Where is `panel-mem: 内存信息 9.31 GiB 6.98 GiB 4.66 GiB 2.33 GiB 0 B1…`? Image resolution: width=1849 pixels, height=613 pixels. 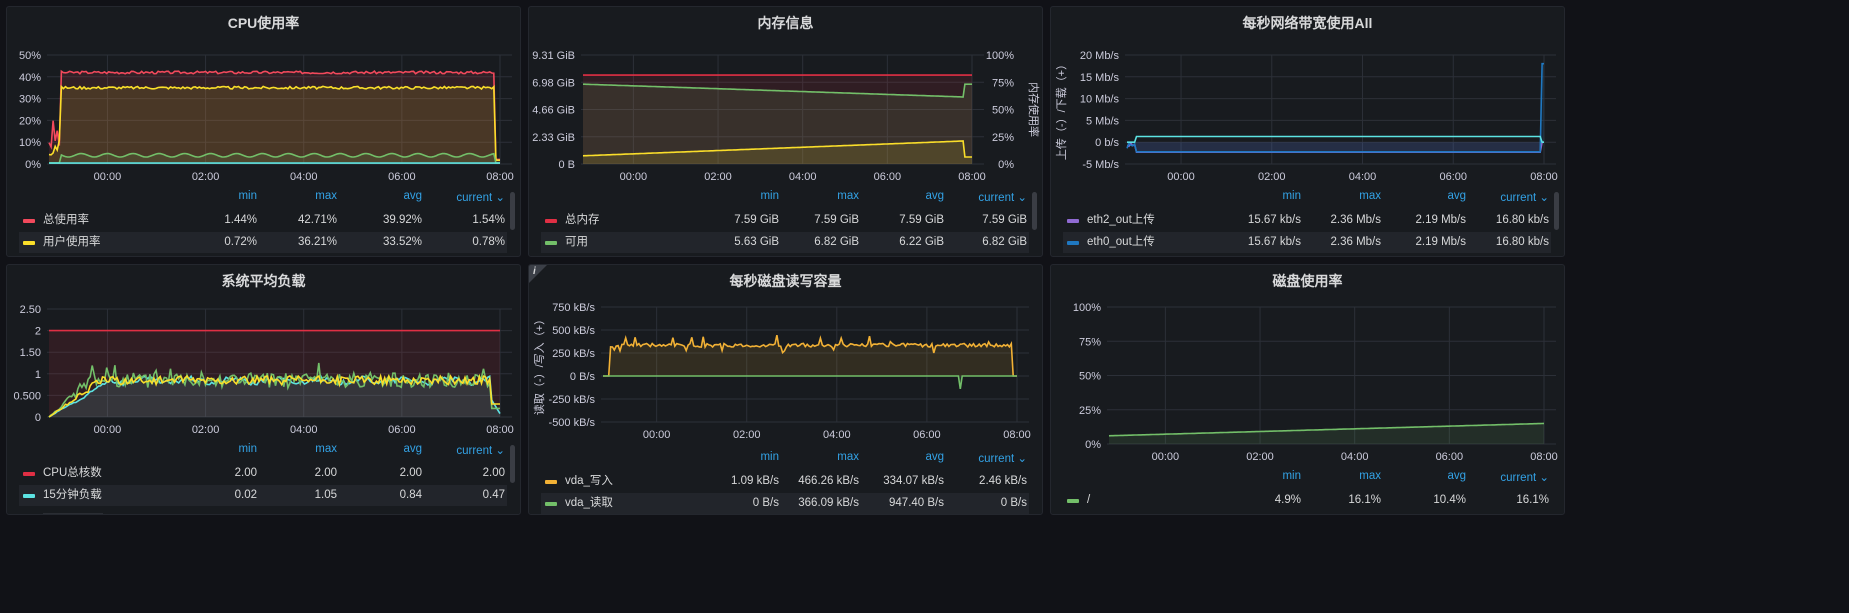 panel-mem: 内存信息 9.31 GiB 6.98 GiB 4.66 GiB 2.33 GiB 0 B1… is located at coordinates (785, 131).